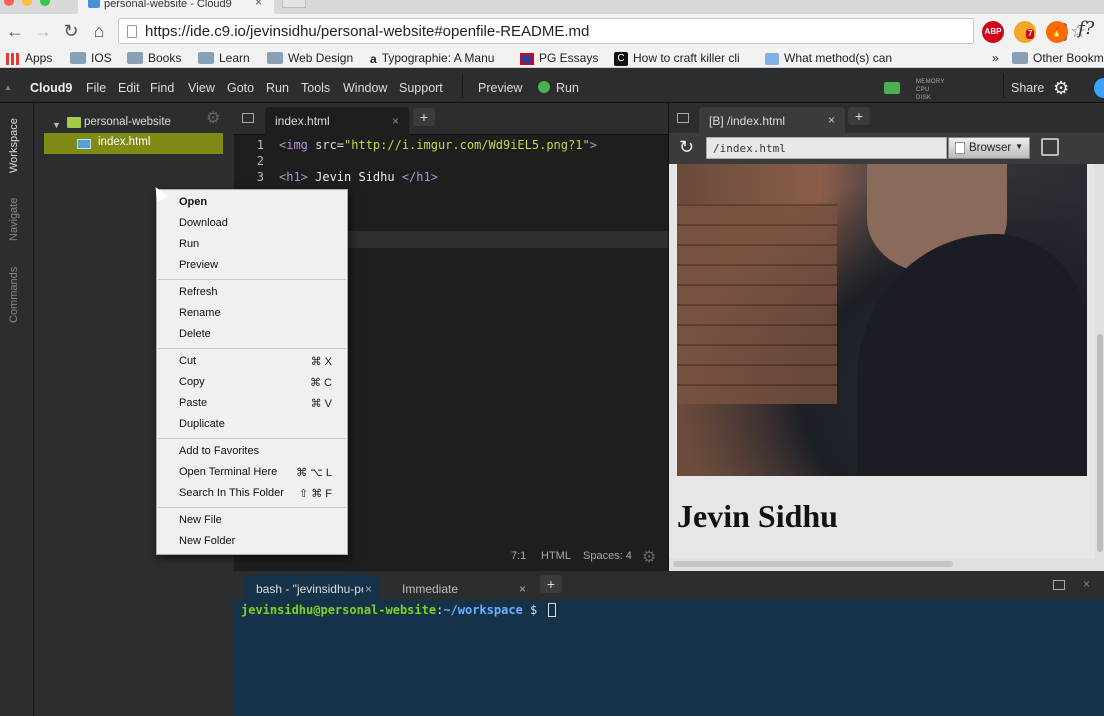  Describe the element at coordinates (203, 223) in the screenshot. I see `ctx-download: Download` at that location.